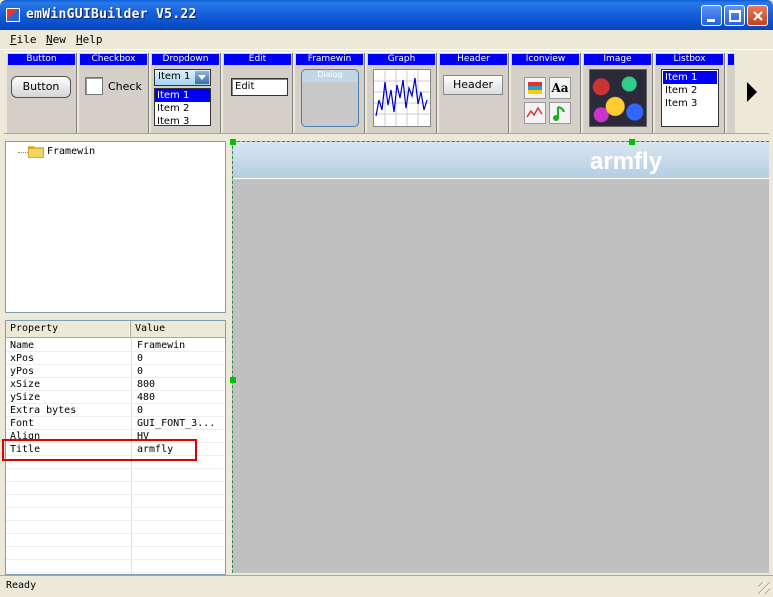  I want to click on widget-header: Header Header, so click(474, 93).